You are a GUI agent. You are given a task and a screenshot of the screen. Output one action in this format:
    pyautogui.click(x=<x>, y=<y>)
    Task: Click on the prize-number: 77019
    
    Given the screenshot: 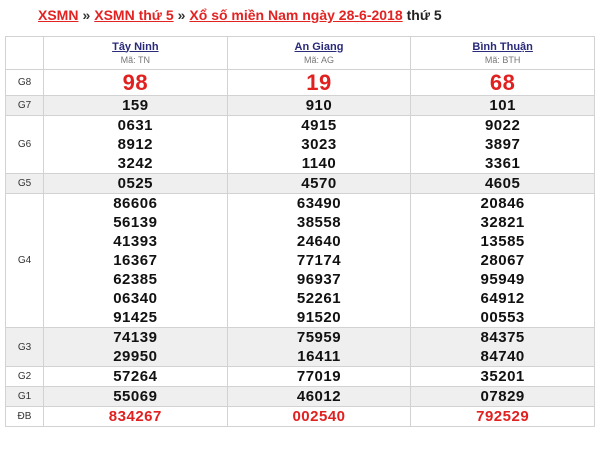 What is the action you would take?
    pyautogui.click(x=319, y=376)
    